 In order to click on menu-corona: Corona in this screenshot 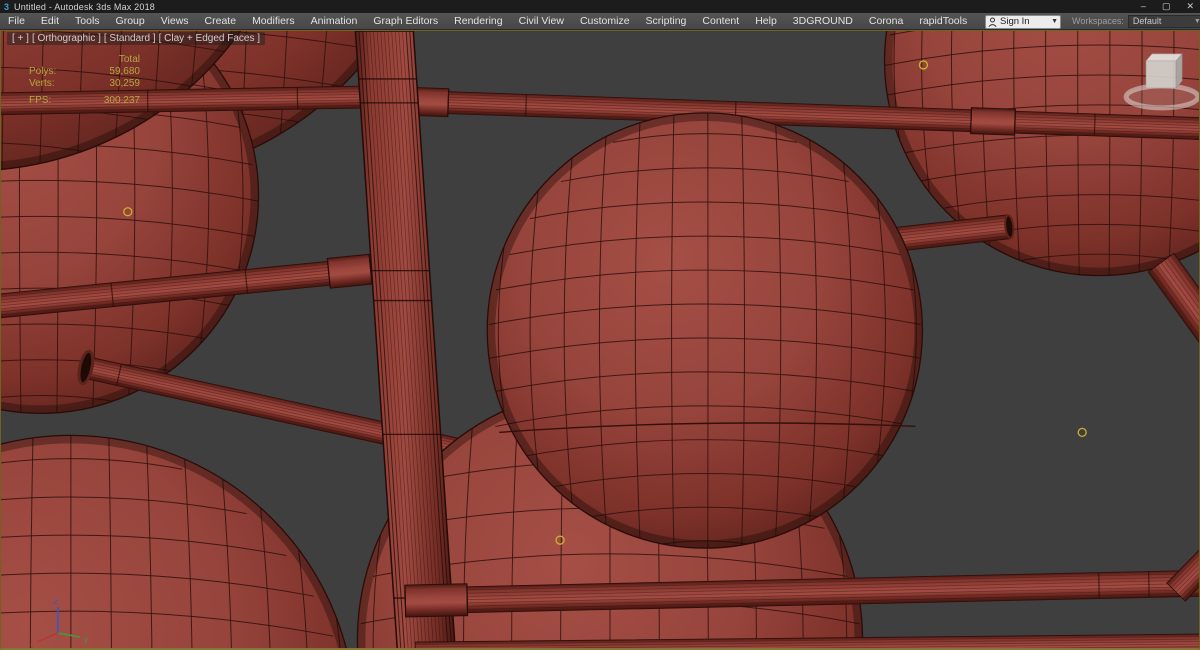, I will do `click(886, 21)`.